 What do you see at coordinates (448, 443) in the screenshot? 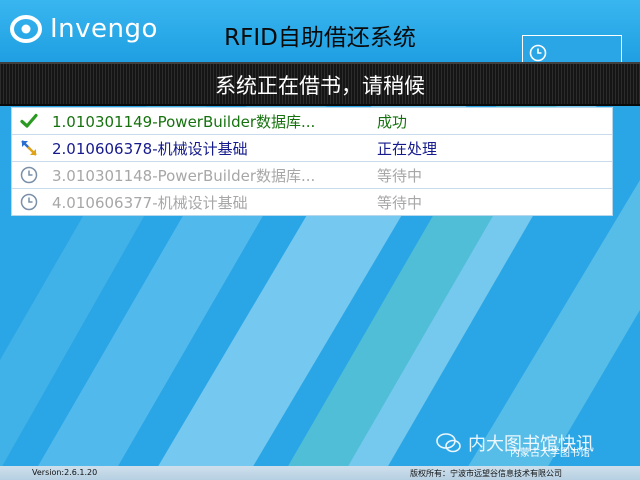
I see `wechat-icon` at bounding box center [448, 443].